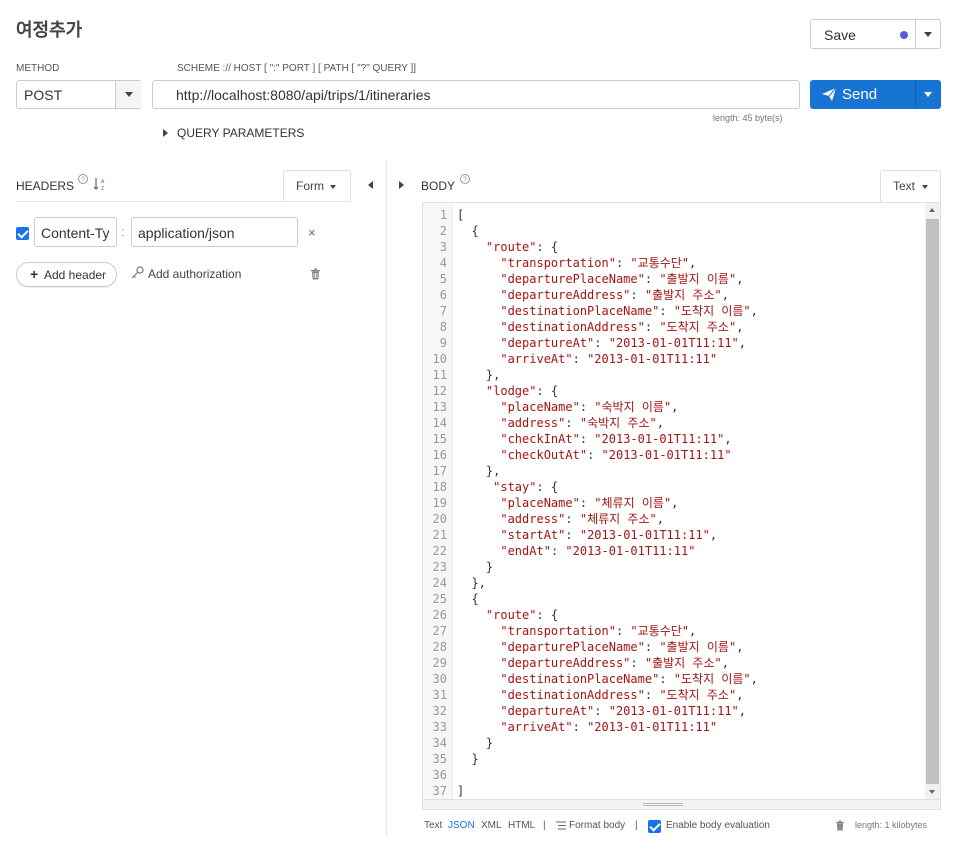 The image size is (957, 852). What do you see at coordinates (932, 210) in the screenshot?
I see `scroll-up-icon` at bounding box center [932, 210].